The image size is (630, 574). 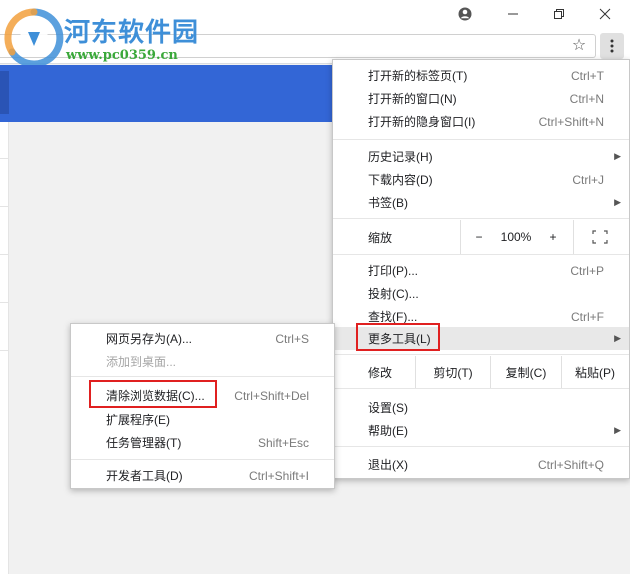 I want to click on menu-item-new-window: 打开新的窗口(N) Ctrl+N, so click(x=481, y=98).